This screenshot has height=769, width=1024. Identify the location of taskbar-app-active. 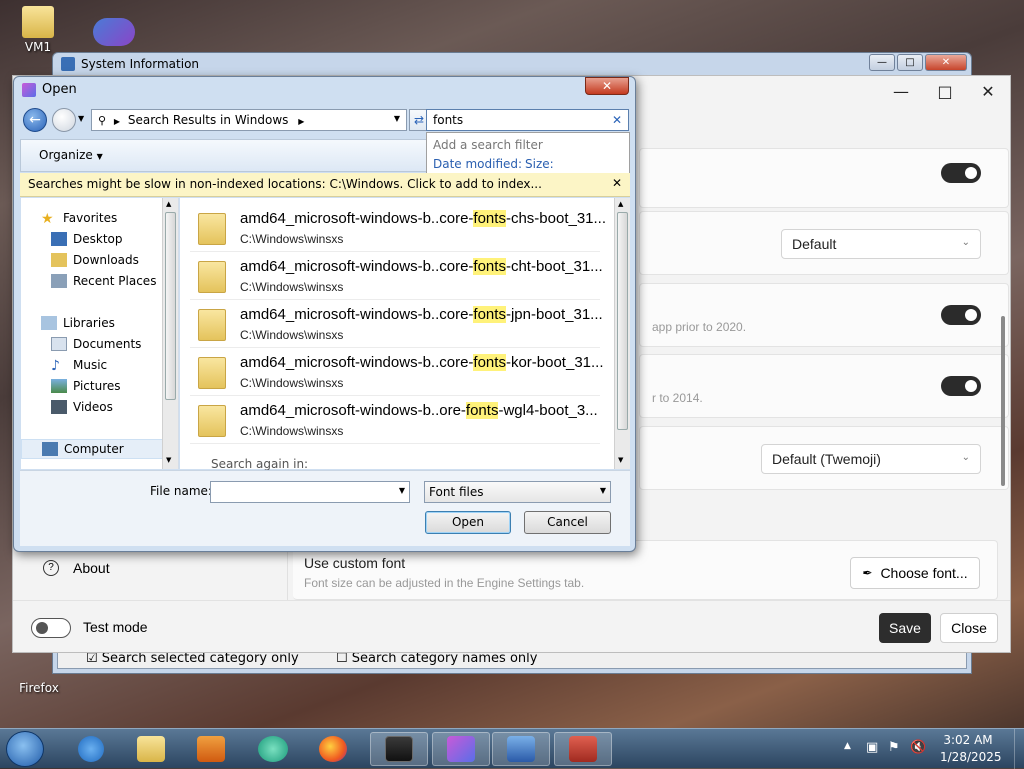
(461, 749).